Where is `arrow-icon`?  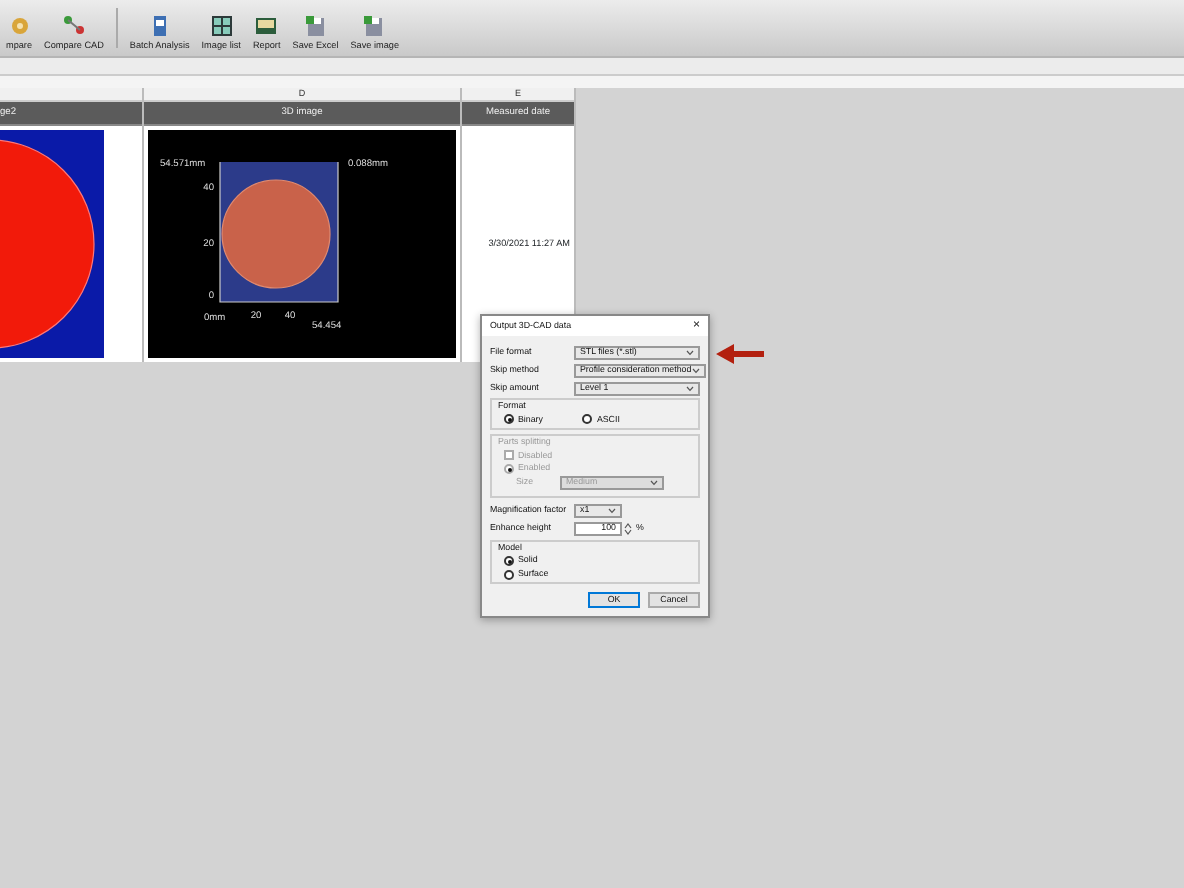
arrow-icon is located at coordinates (739, 354).